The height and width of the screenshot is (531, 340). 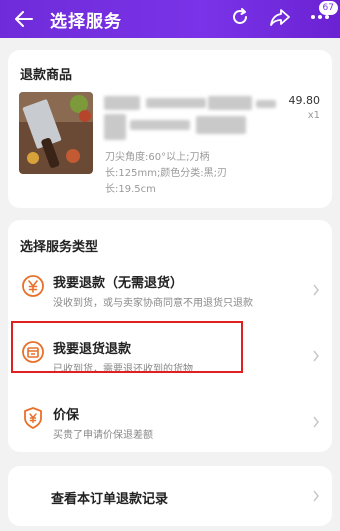 I want to click on spec-line: 刀尖角度:60°以上;刀柄, so click(x=157, y=157).